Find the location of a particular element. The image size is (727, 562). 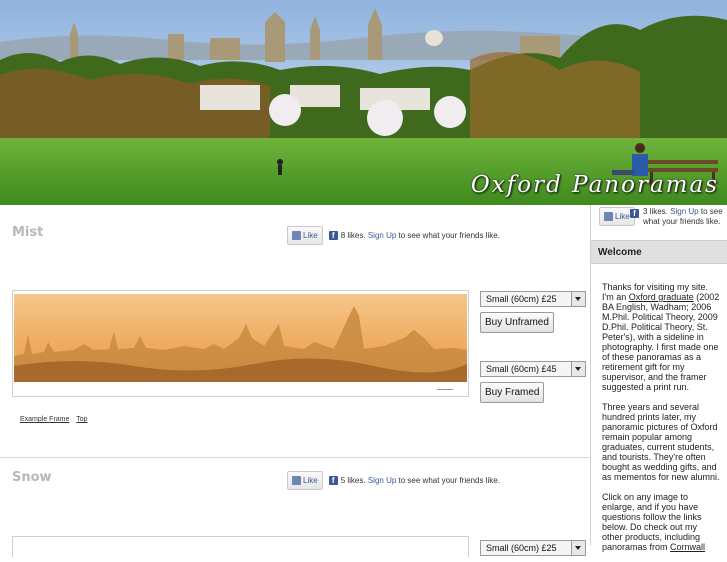

cornwall-link: Cornwall is located at coordinates (687, 547).